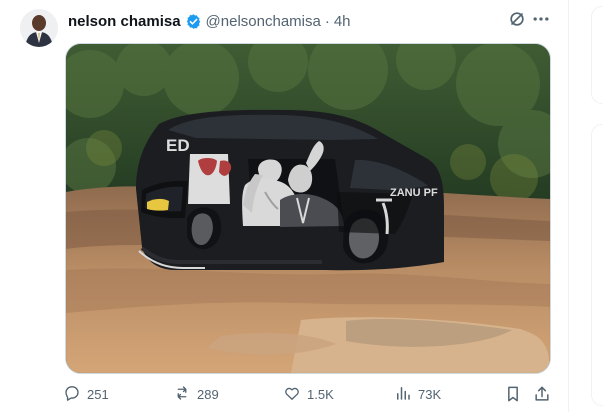 The image size is (603, 412). I want to click on tweet-actions: 251 289 1.5K 73K, so click(309, 394).